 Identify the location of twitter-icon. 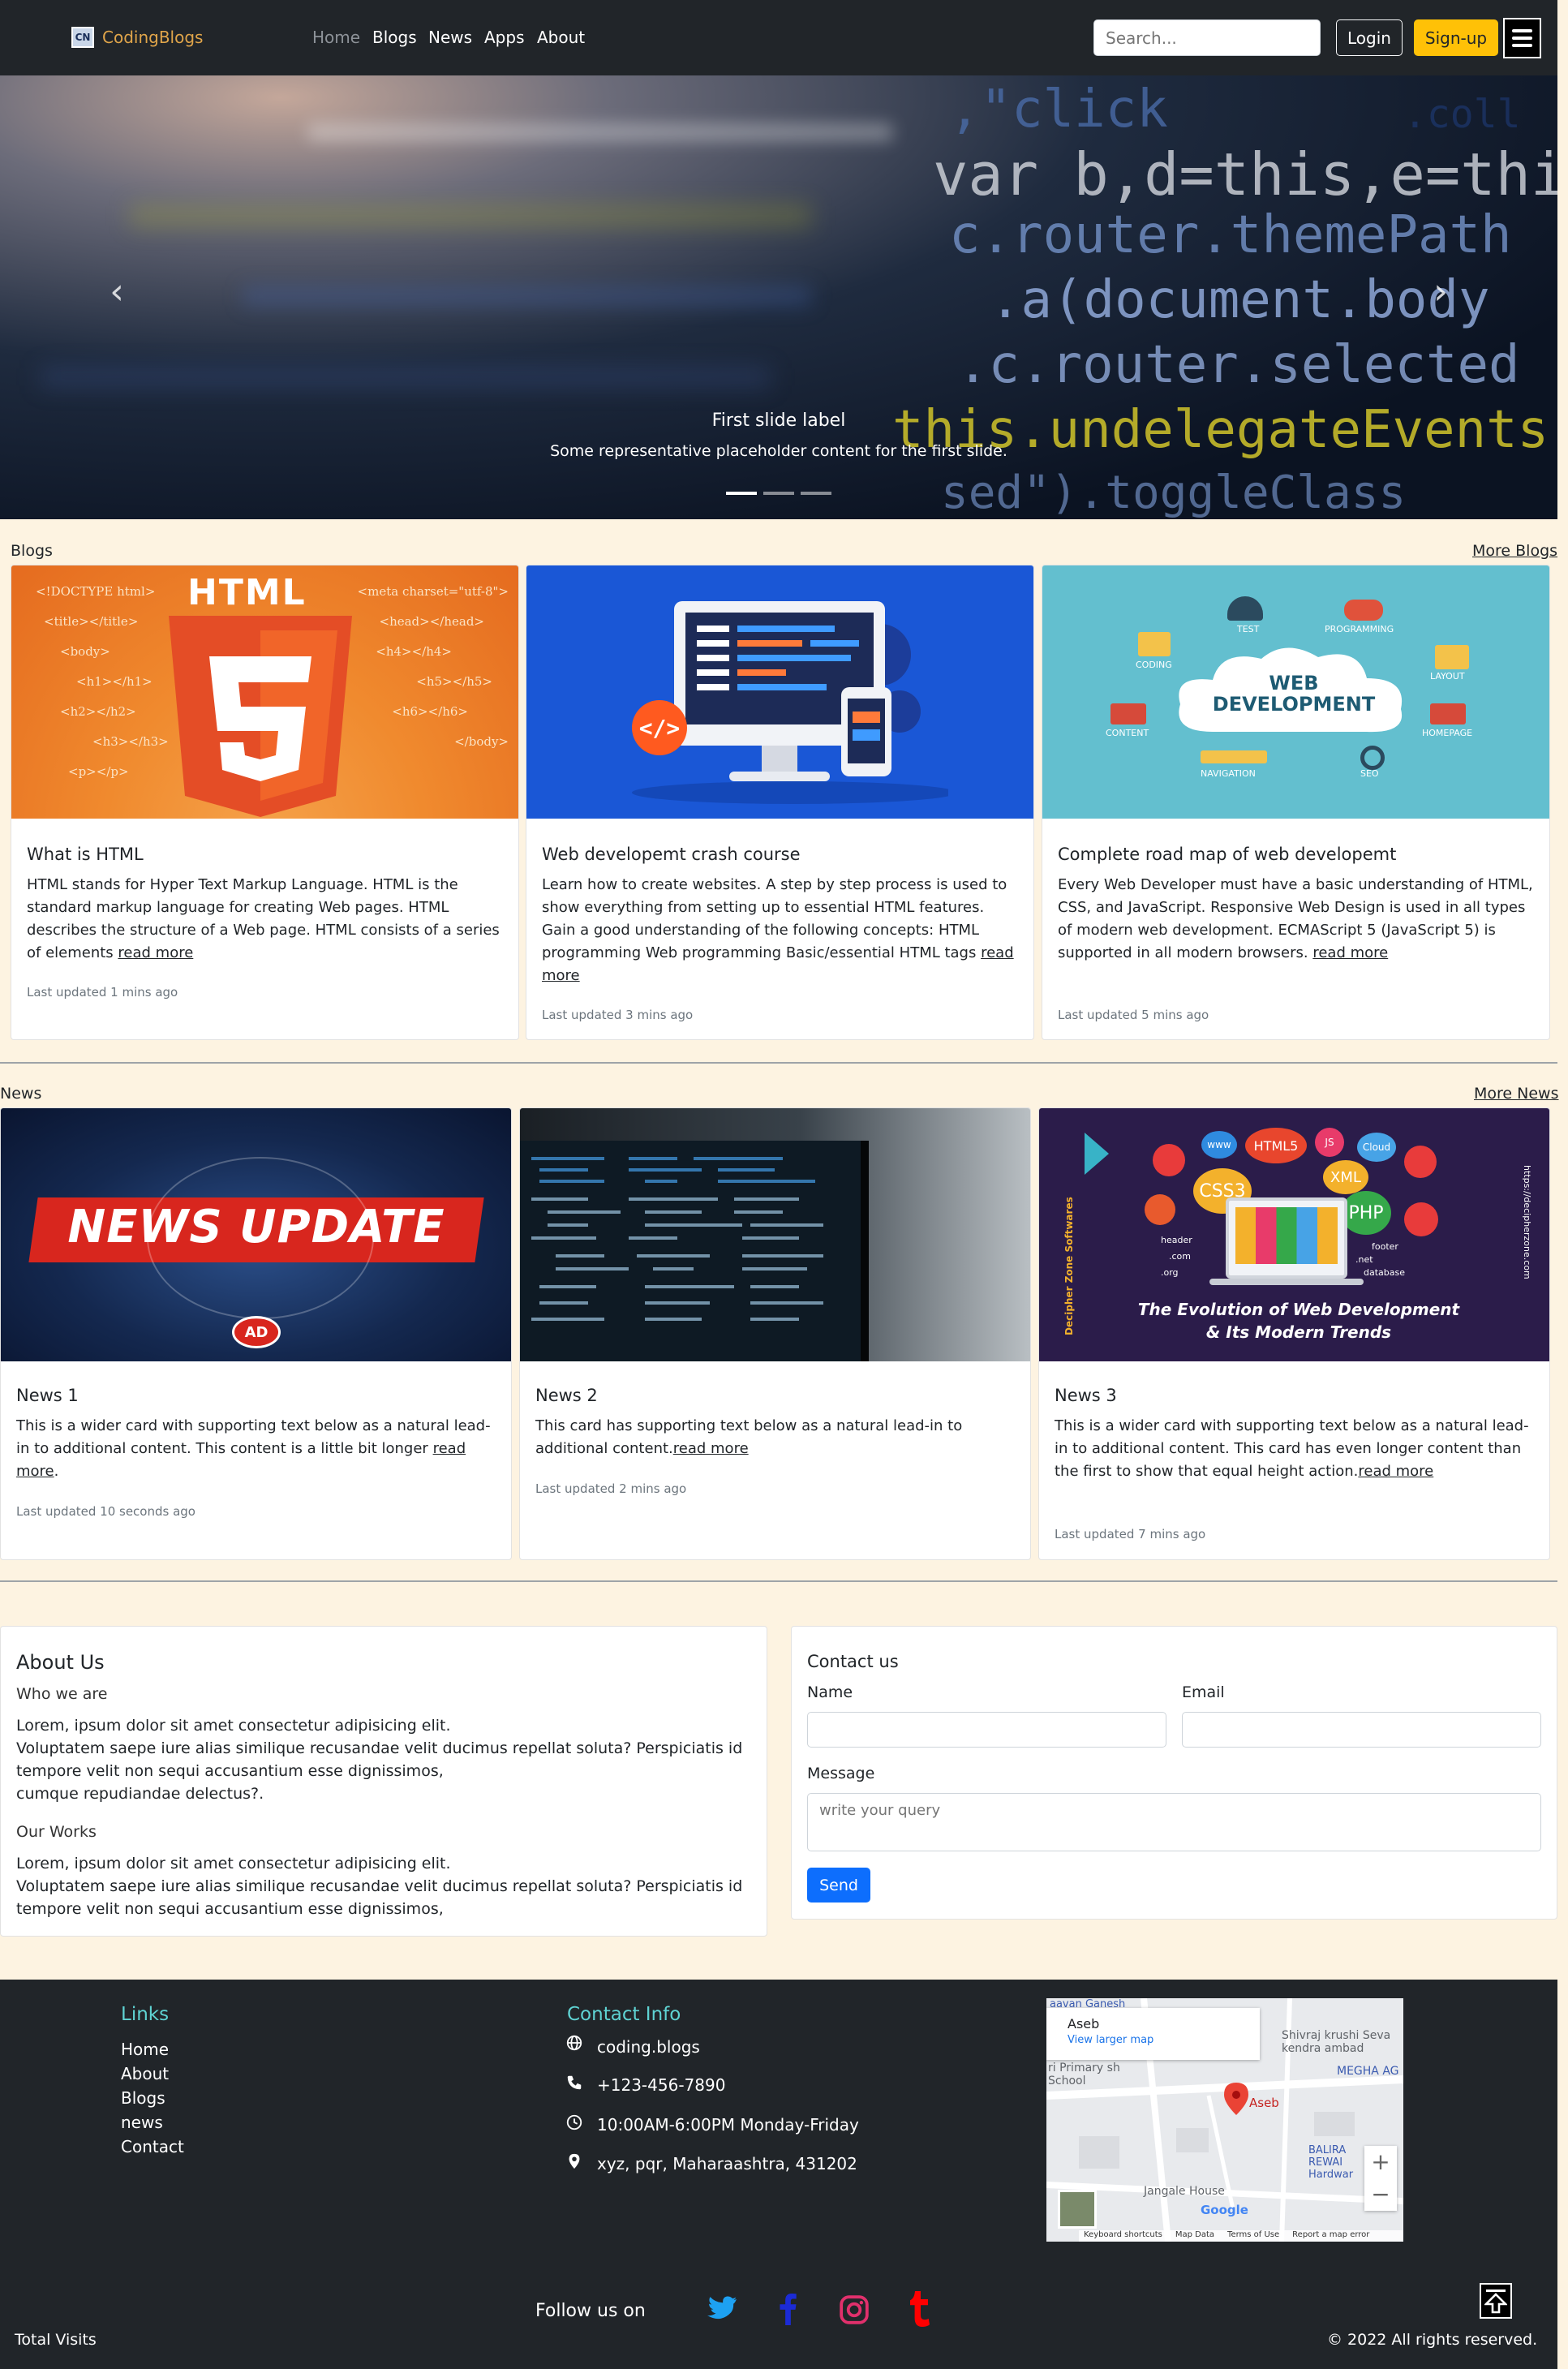
(719, 2309).